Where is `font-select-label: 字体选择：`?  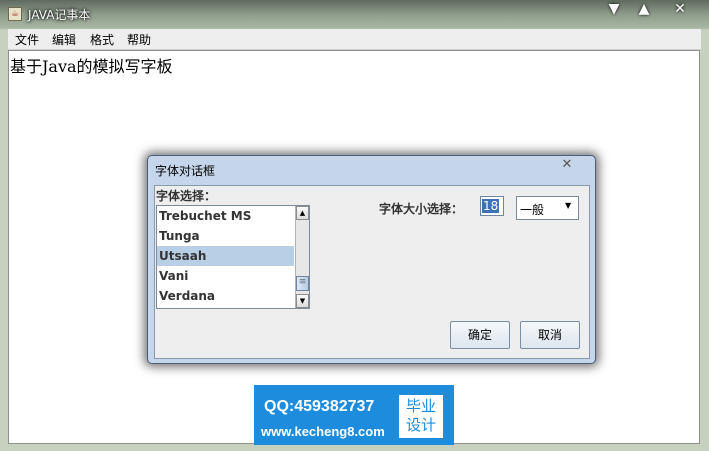
font-select-label: 字体选择： is located at coordinates (186, 196).